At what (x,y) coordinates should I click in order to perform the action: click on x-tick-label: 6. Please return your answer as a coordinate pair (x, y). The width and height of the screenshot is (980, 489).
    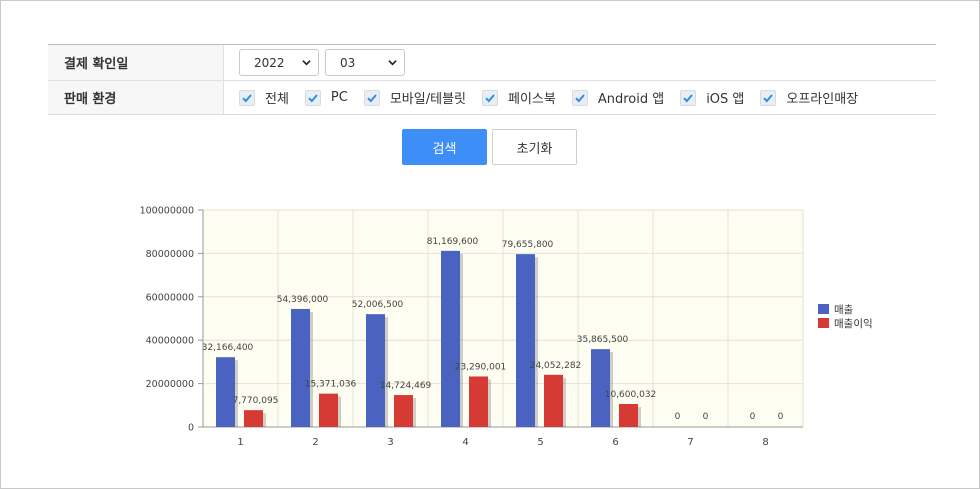
    Looking at the image, I should click on (615, 442).